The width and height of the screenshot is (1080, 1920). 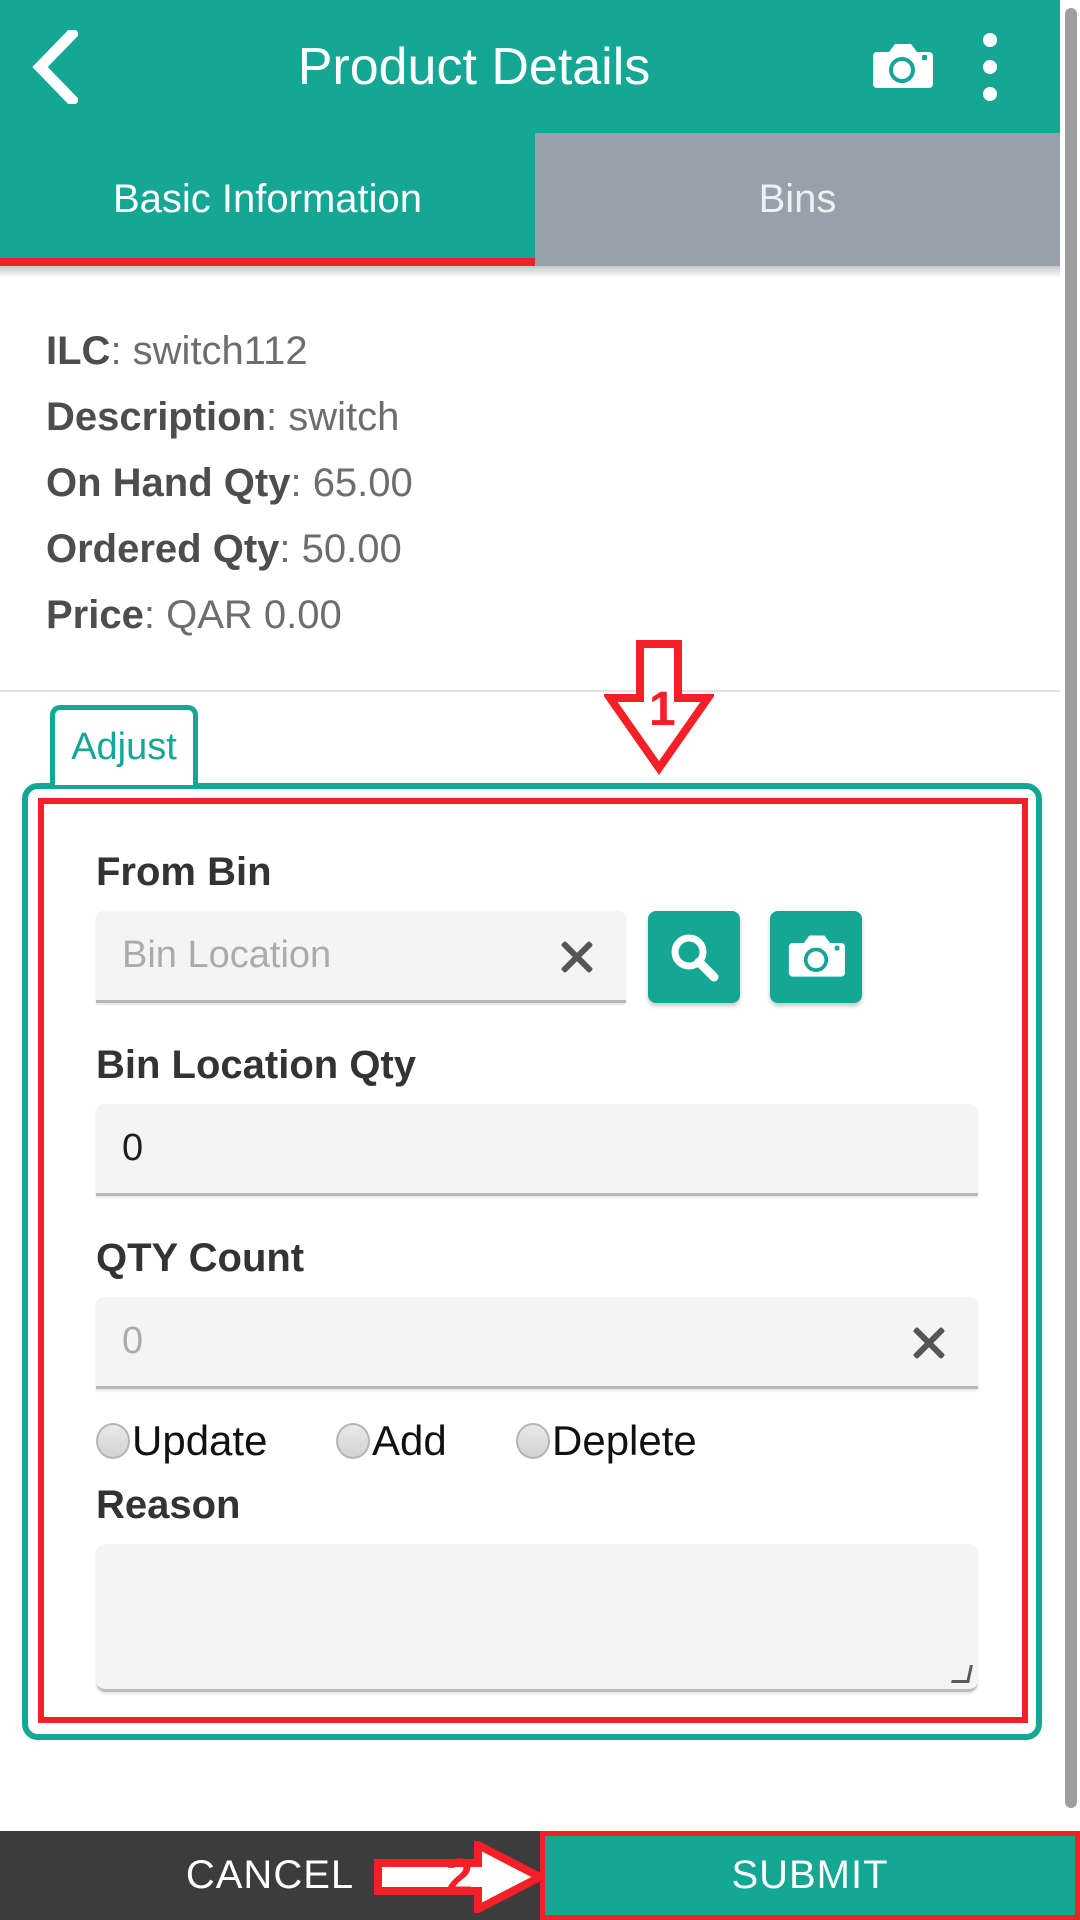 I want to click on tab-basic-information: Basic Information, so click(x=267, y=199).